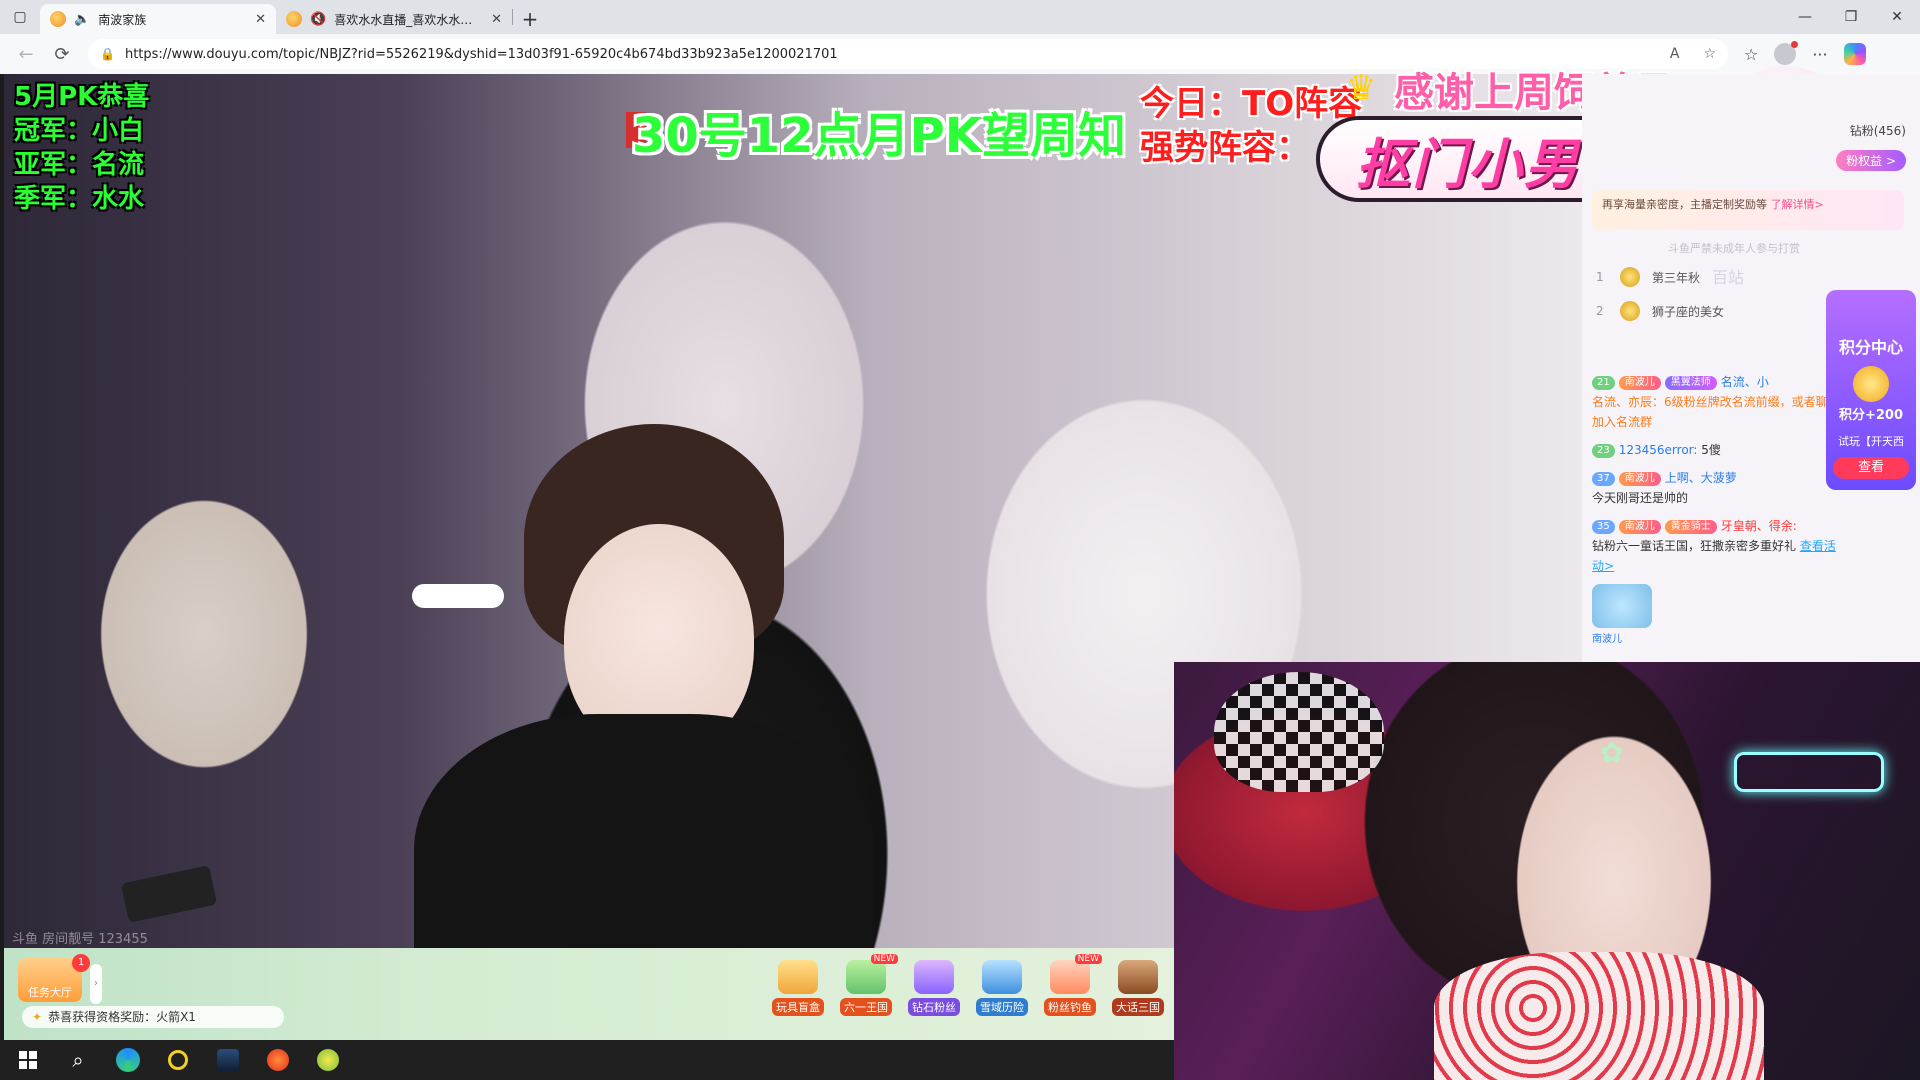 This screenshot has height=1080, width=1920. Describe the element at coordinates (278, 1060) in the screenshot. I see `app-red-button` at that location.